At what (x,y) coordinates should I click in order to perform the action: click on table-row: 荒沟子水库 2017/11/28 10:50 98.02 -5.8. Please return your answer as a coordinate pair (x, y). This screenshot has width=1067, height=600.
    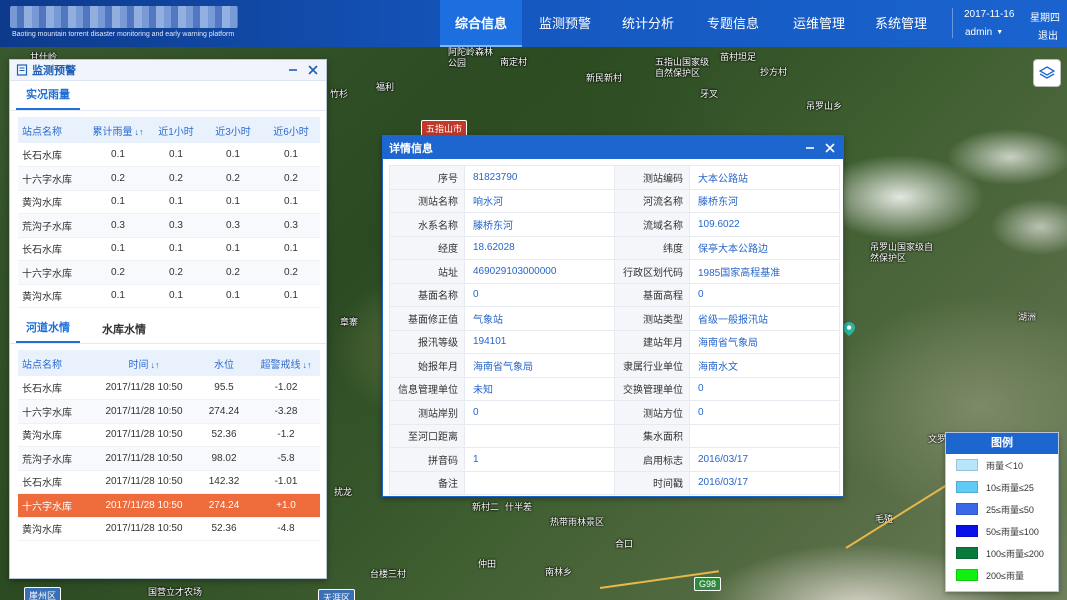
    Looking at the image, I should click on (169, 458).